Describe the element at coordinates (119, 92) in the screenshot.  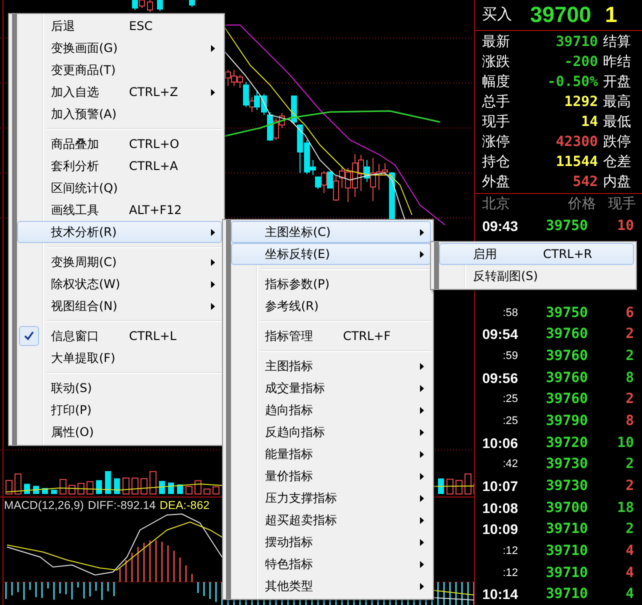
I see `menu-item: 加入自选 CTRL+Z` at that location.